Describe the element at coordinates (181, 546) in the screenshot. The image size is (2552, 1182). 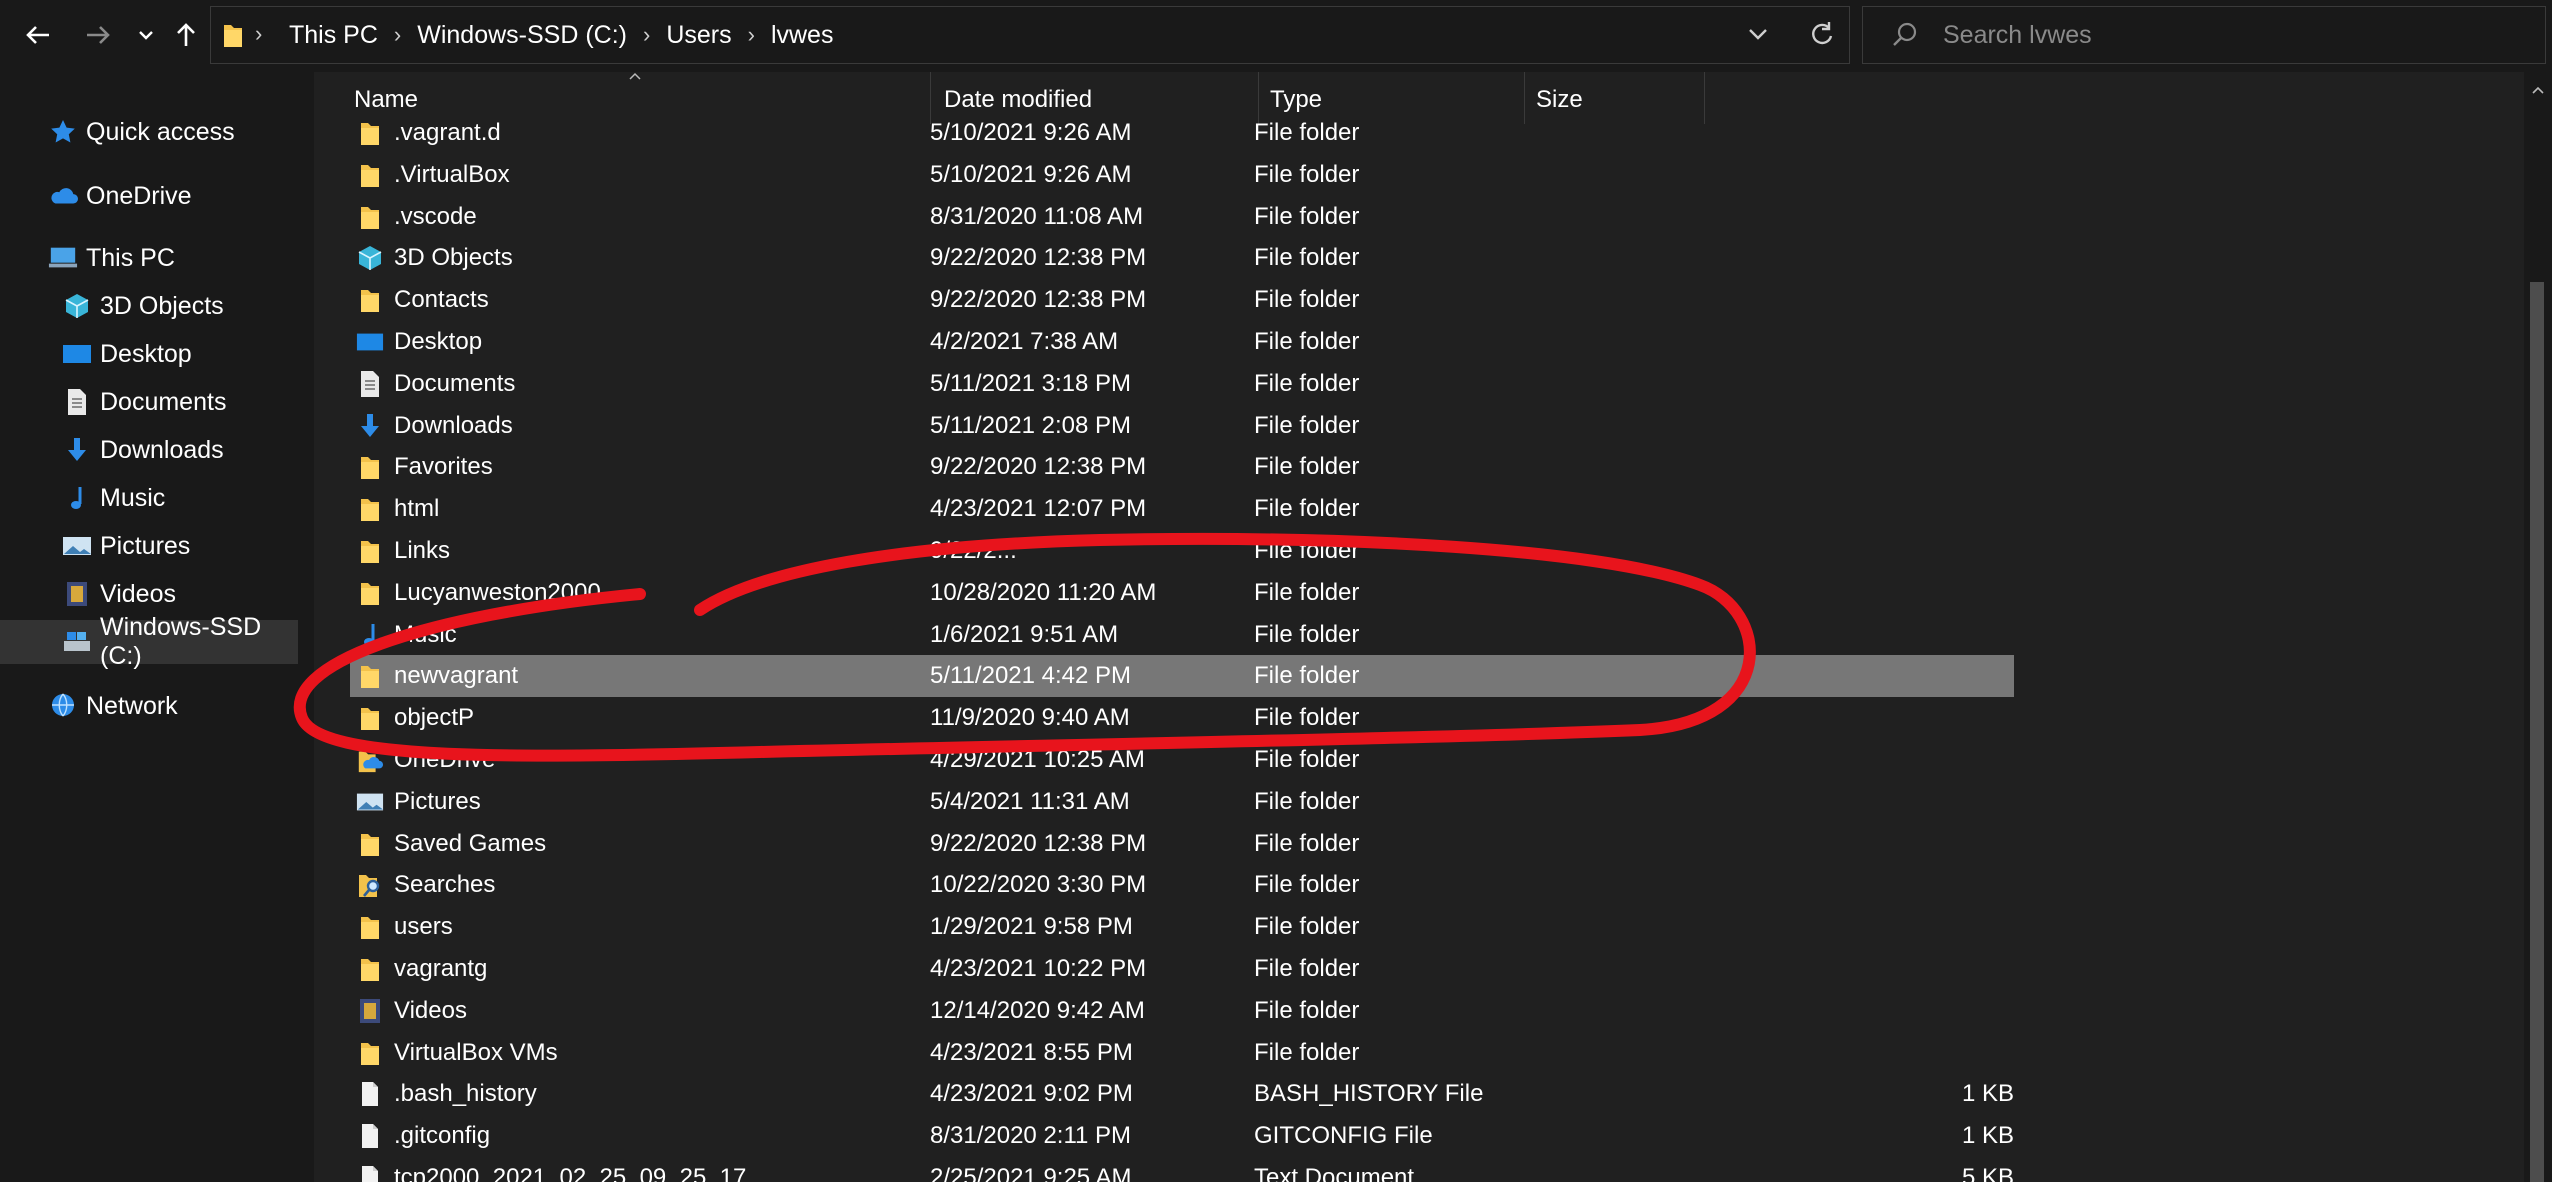
I see `sidebar-item-pictures: Pictures` at that location.